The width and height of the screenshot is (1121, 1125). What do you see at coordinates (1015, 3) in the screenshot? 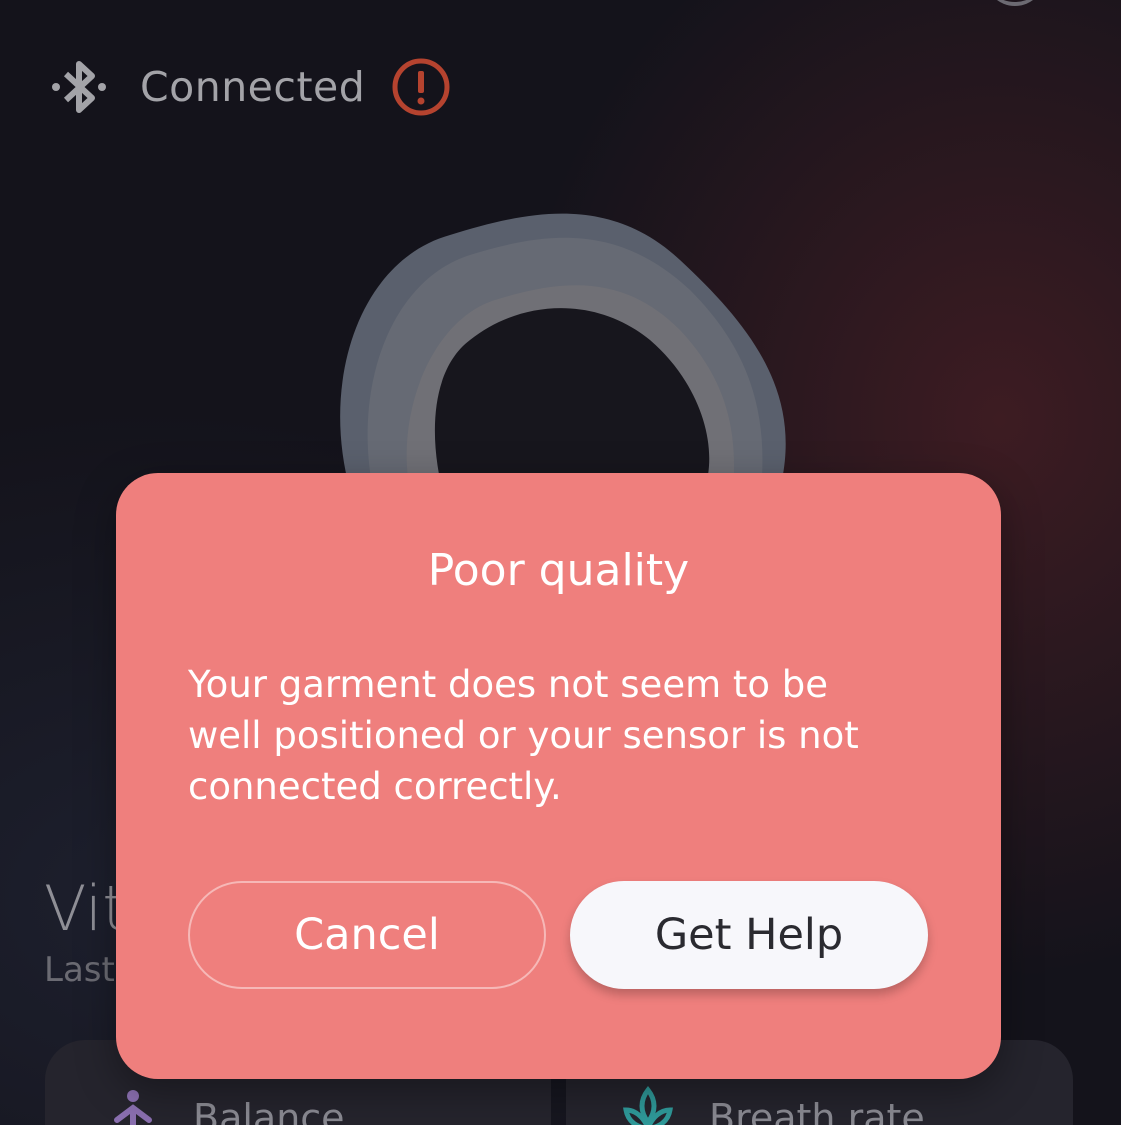
I see `profile-avatar-edge` at bounding box center [1015, 3].